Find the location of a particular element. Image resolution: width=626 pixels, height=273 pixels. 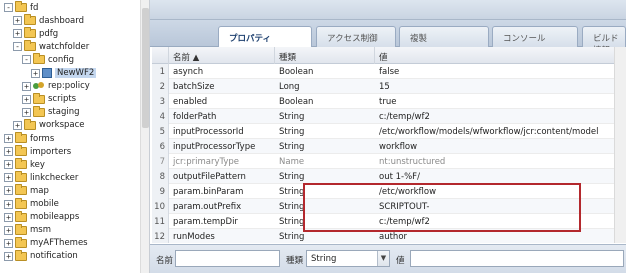

value-input is located at coordinates (517, 258).